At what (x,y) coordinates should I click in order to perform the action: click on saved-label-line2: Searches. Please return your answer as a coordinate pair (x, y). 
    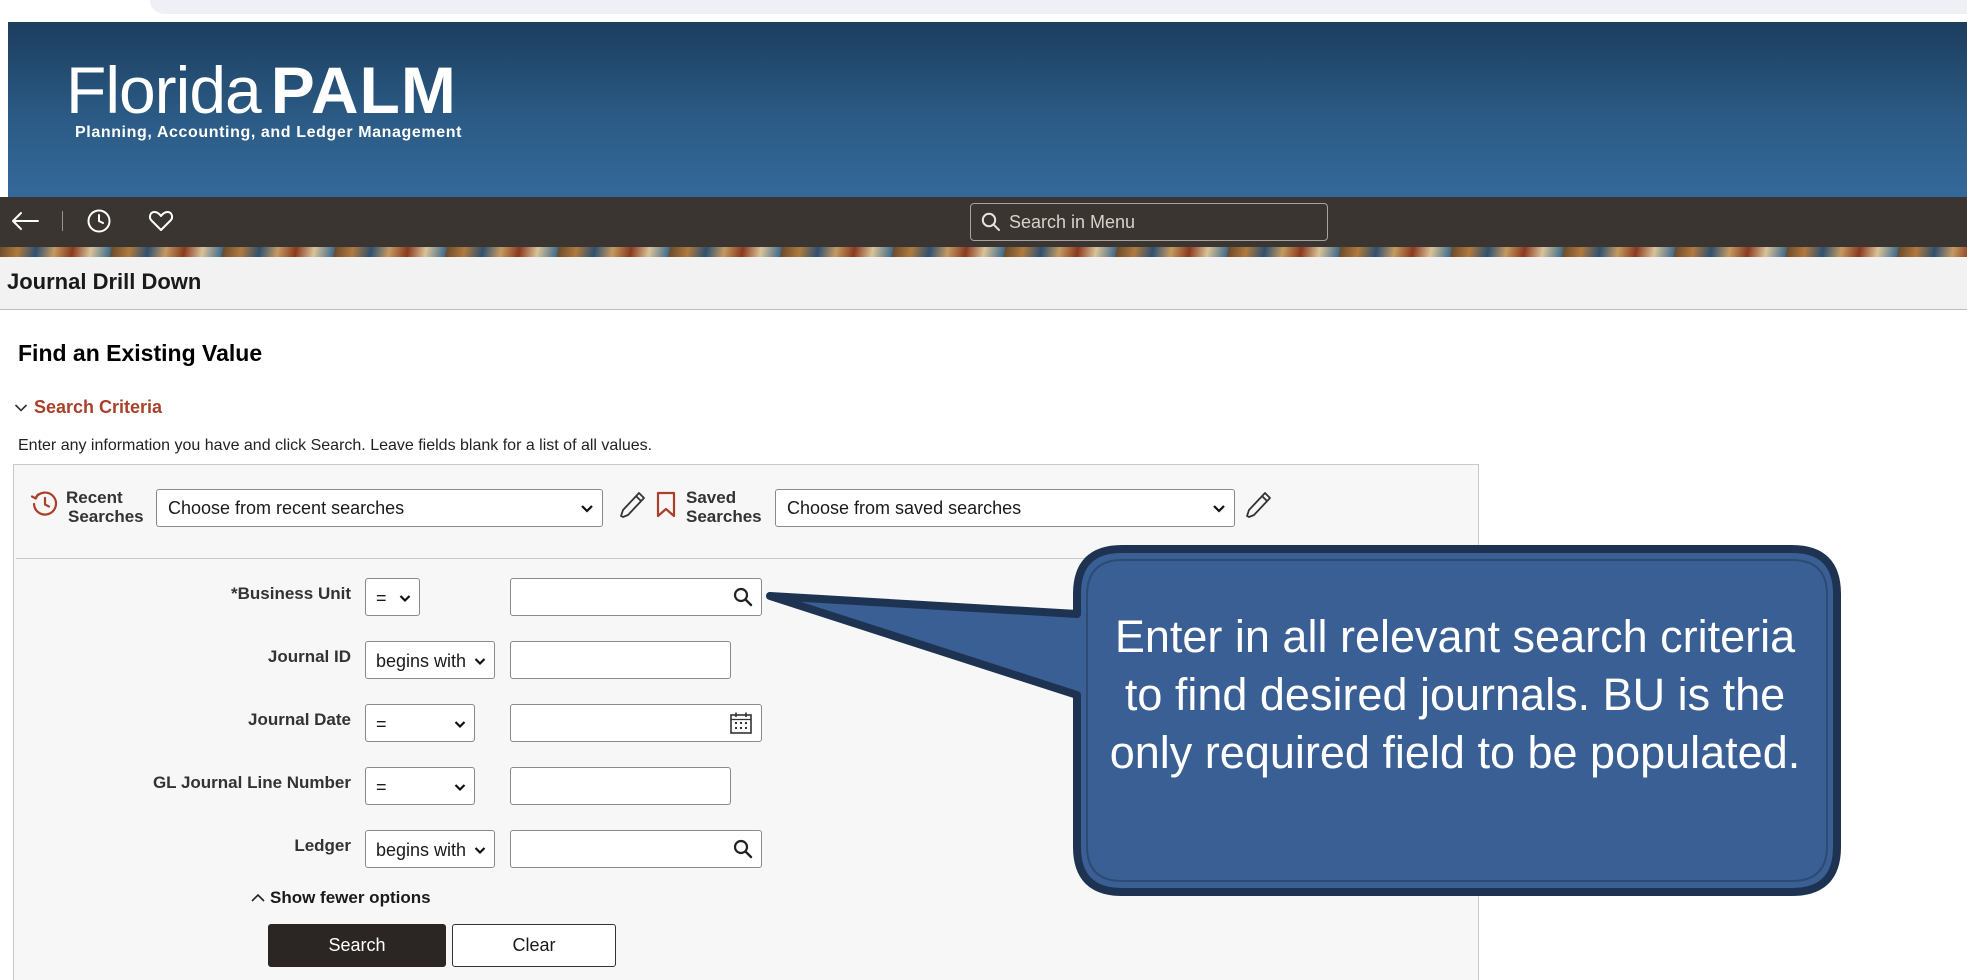
    Looking at the image, I should click on (724, 516).